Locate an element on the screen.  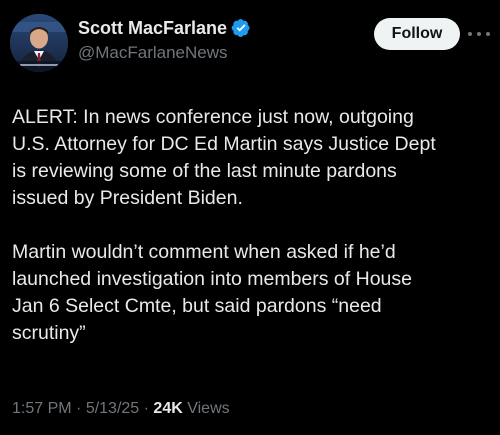
user-handle: @MacFarlaneNews is located at coordinates (164, 53).